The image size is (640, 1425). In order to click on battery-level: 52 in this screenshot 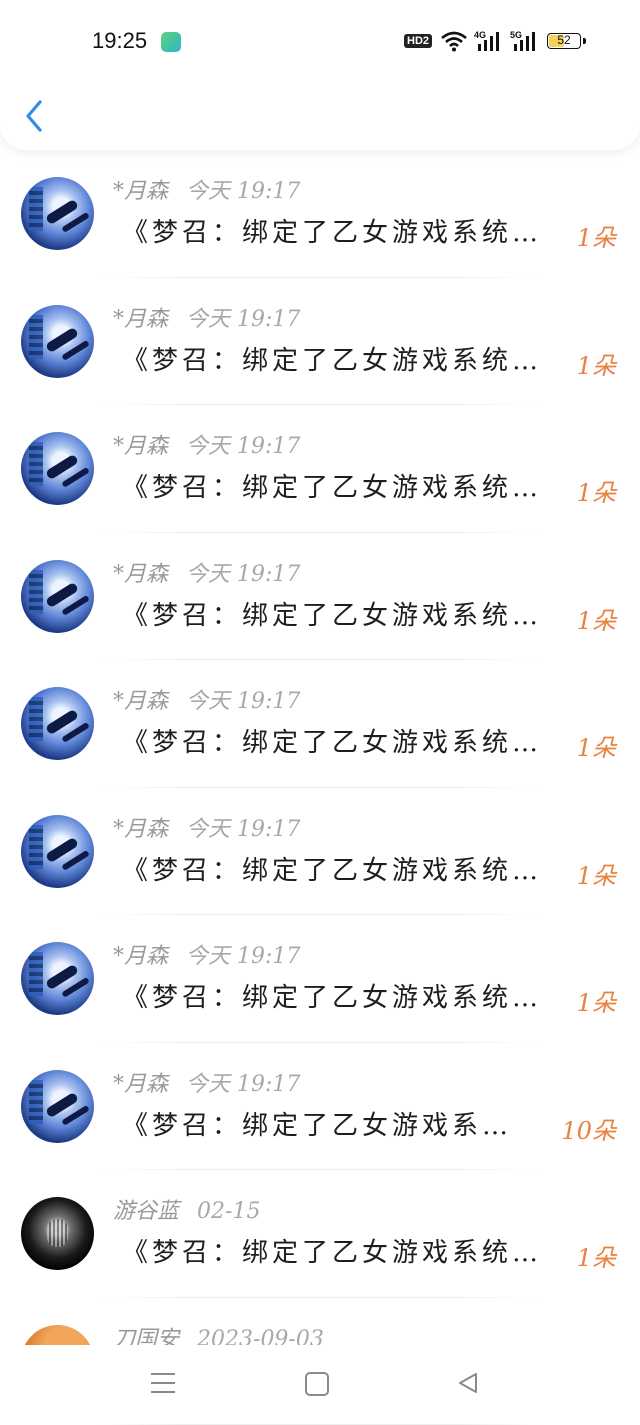, I will do `click(564, 40)`.